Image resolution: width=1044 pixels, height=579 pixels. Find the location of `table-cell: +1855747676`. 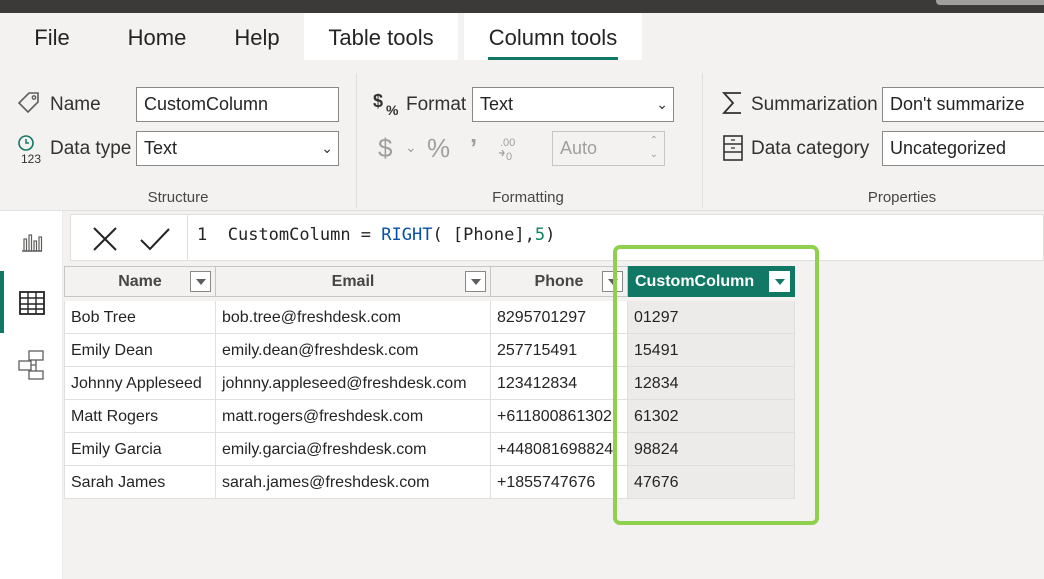

table-cell: +1855747676 is located at coordinates (559, 482).